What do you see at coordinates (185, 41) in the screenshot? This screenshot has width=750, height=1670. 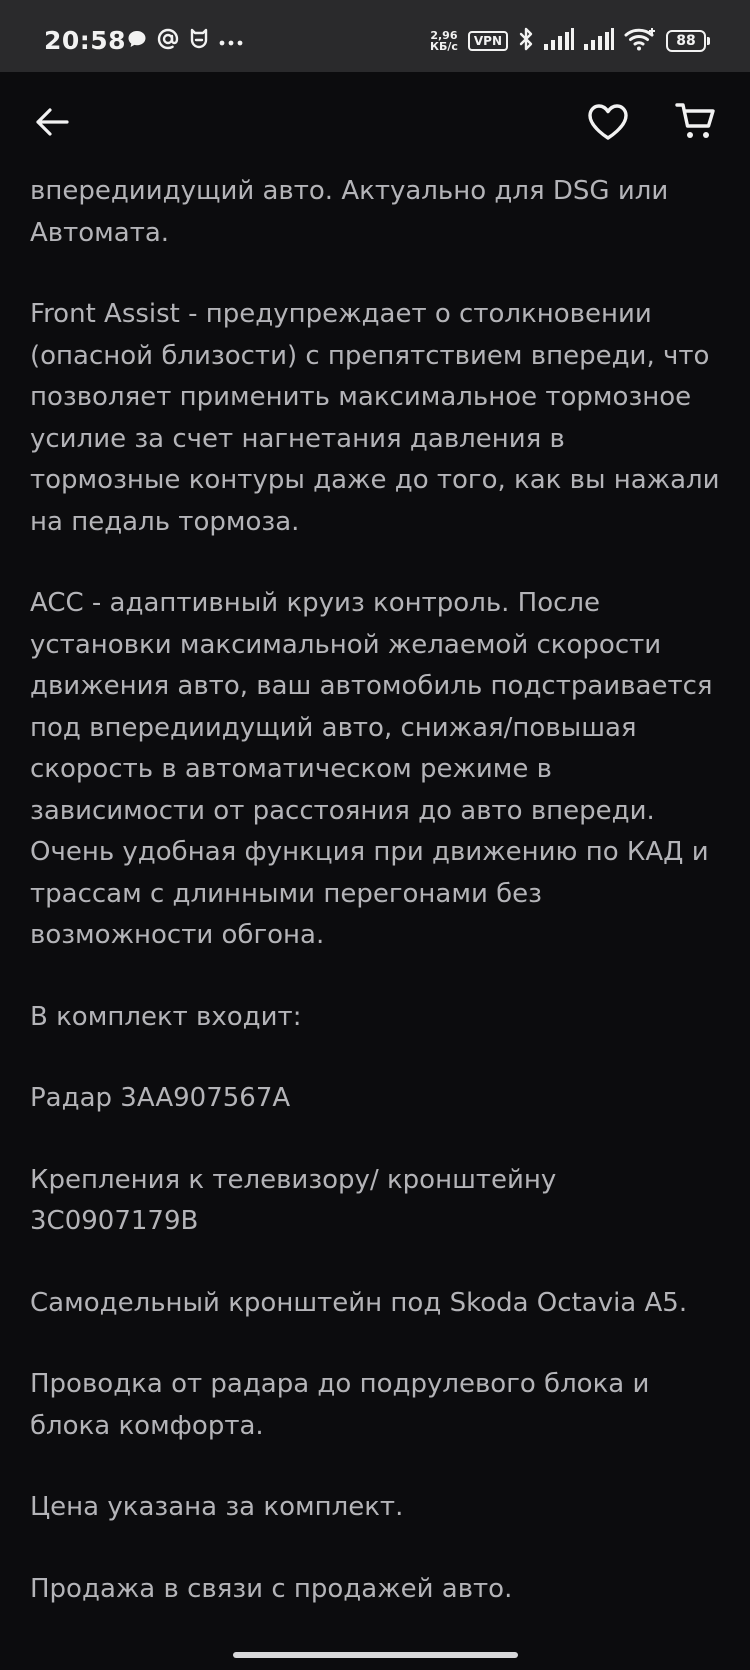 I see `notification-icons` at bounding box center [185, 41].